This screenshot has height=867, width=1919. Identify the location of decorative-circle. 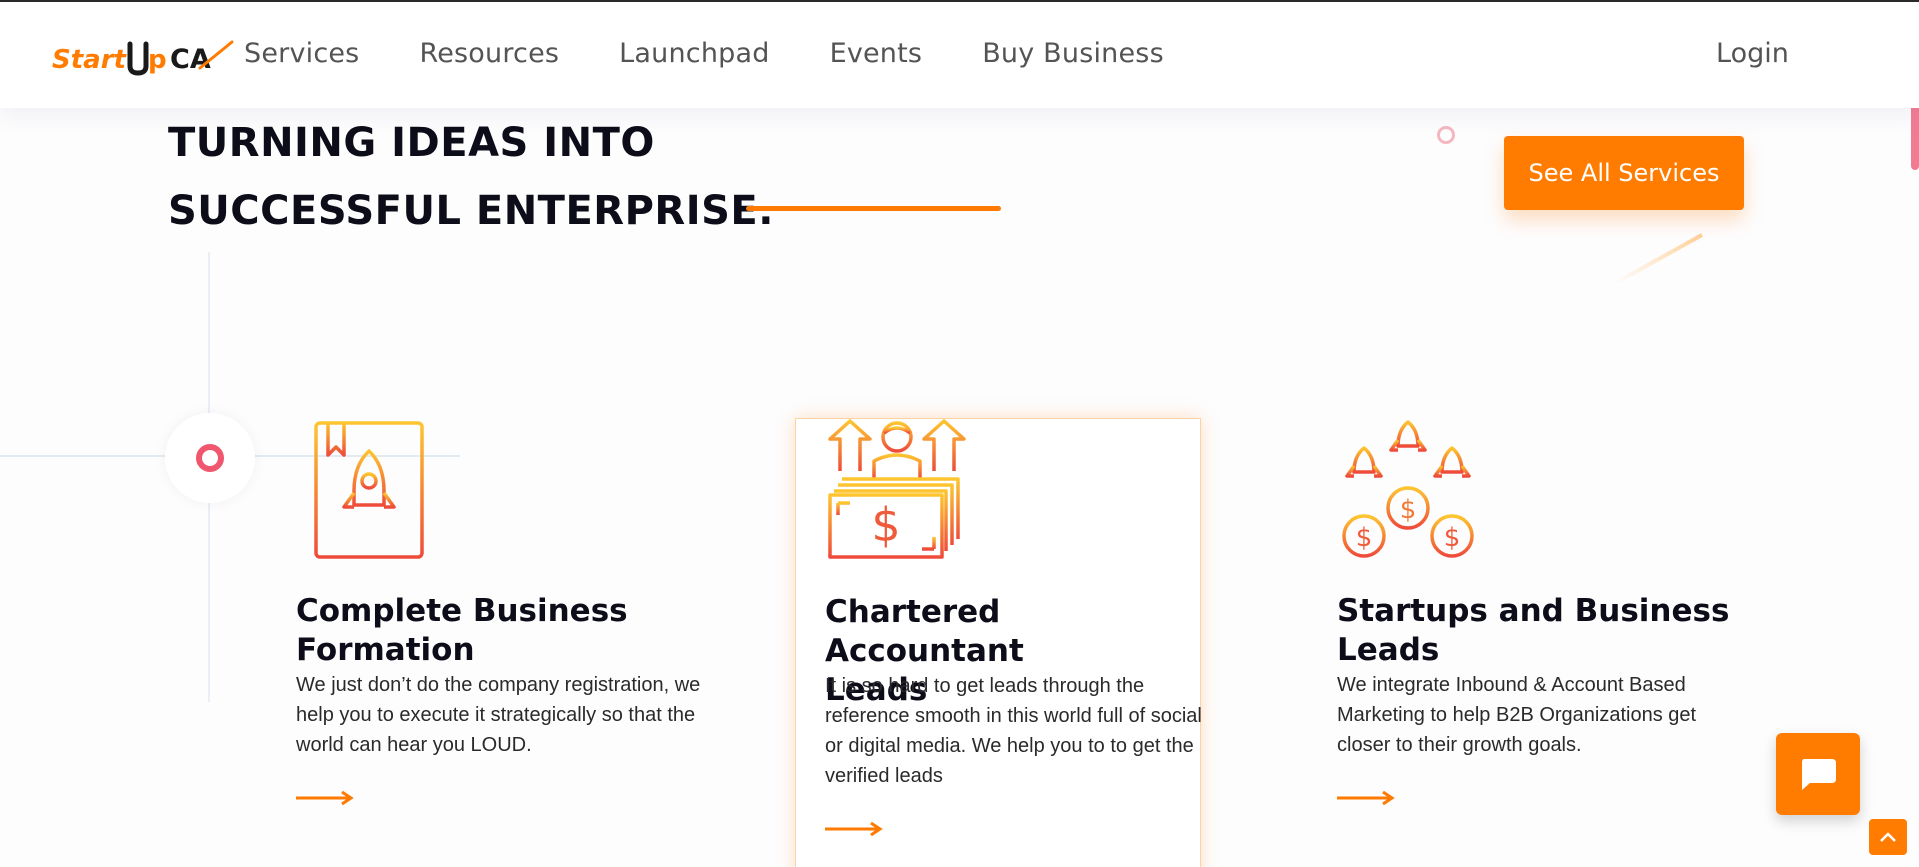
(210, 458).